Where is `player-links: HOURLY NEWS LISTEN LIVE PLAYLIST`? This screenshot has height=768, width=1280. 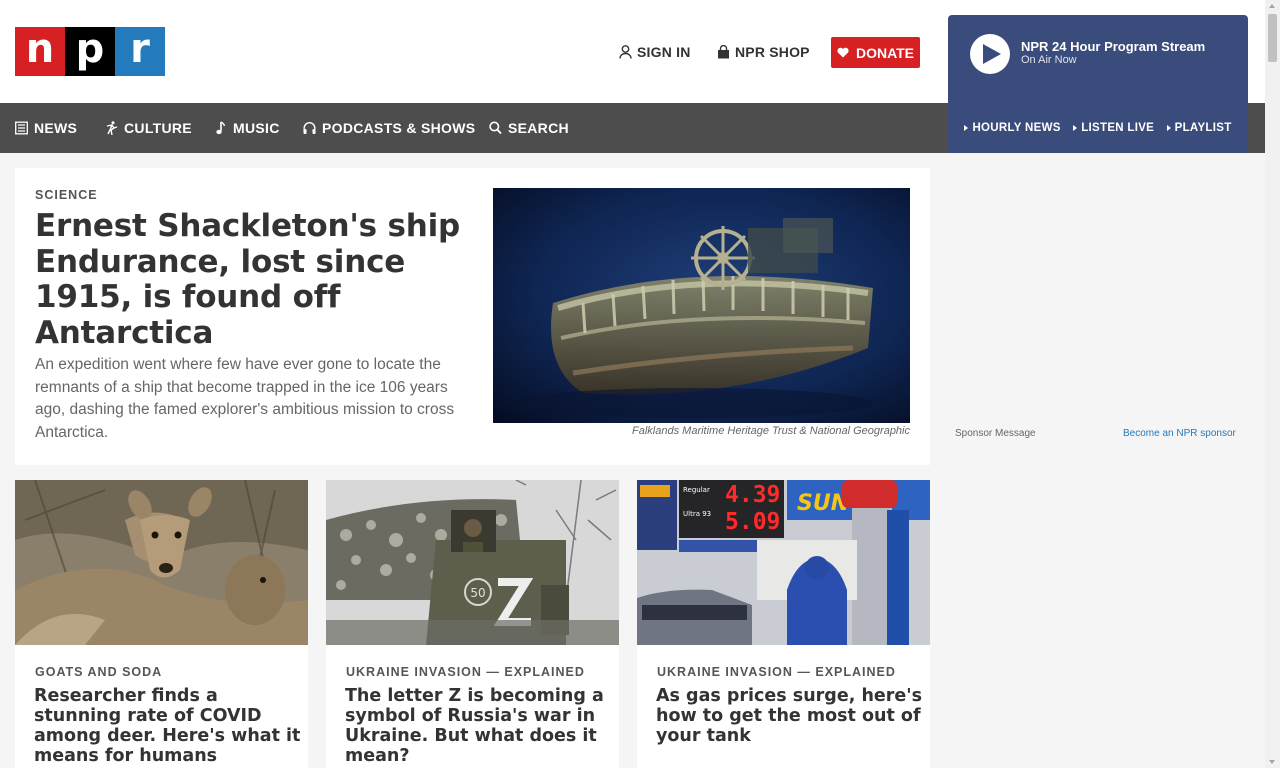
player-links: HOURLY NEWS LISTEN LIVE PLAYLIST is located at coordinates (1098, 128).